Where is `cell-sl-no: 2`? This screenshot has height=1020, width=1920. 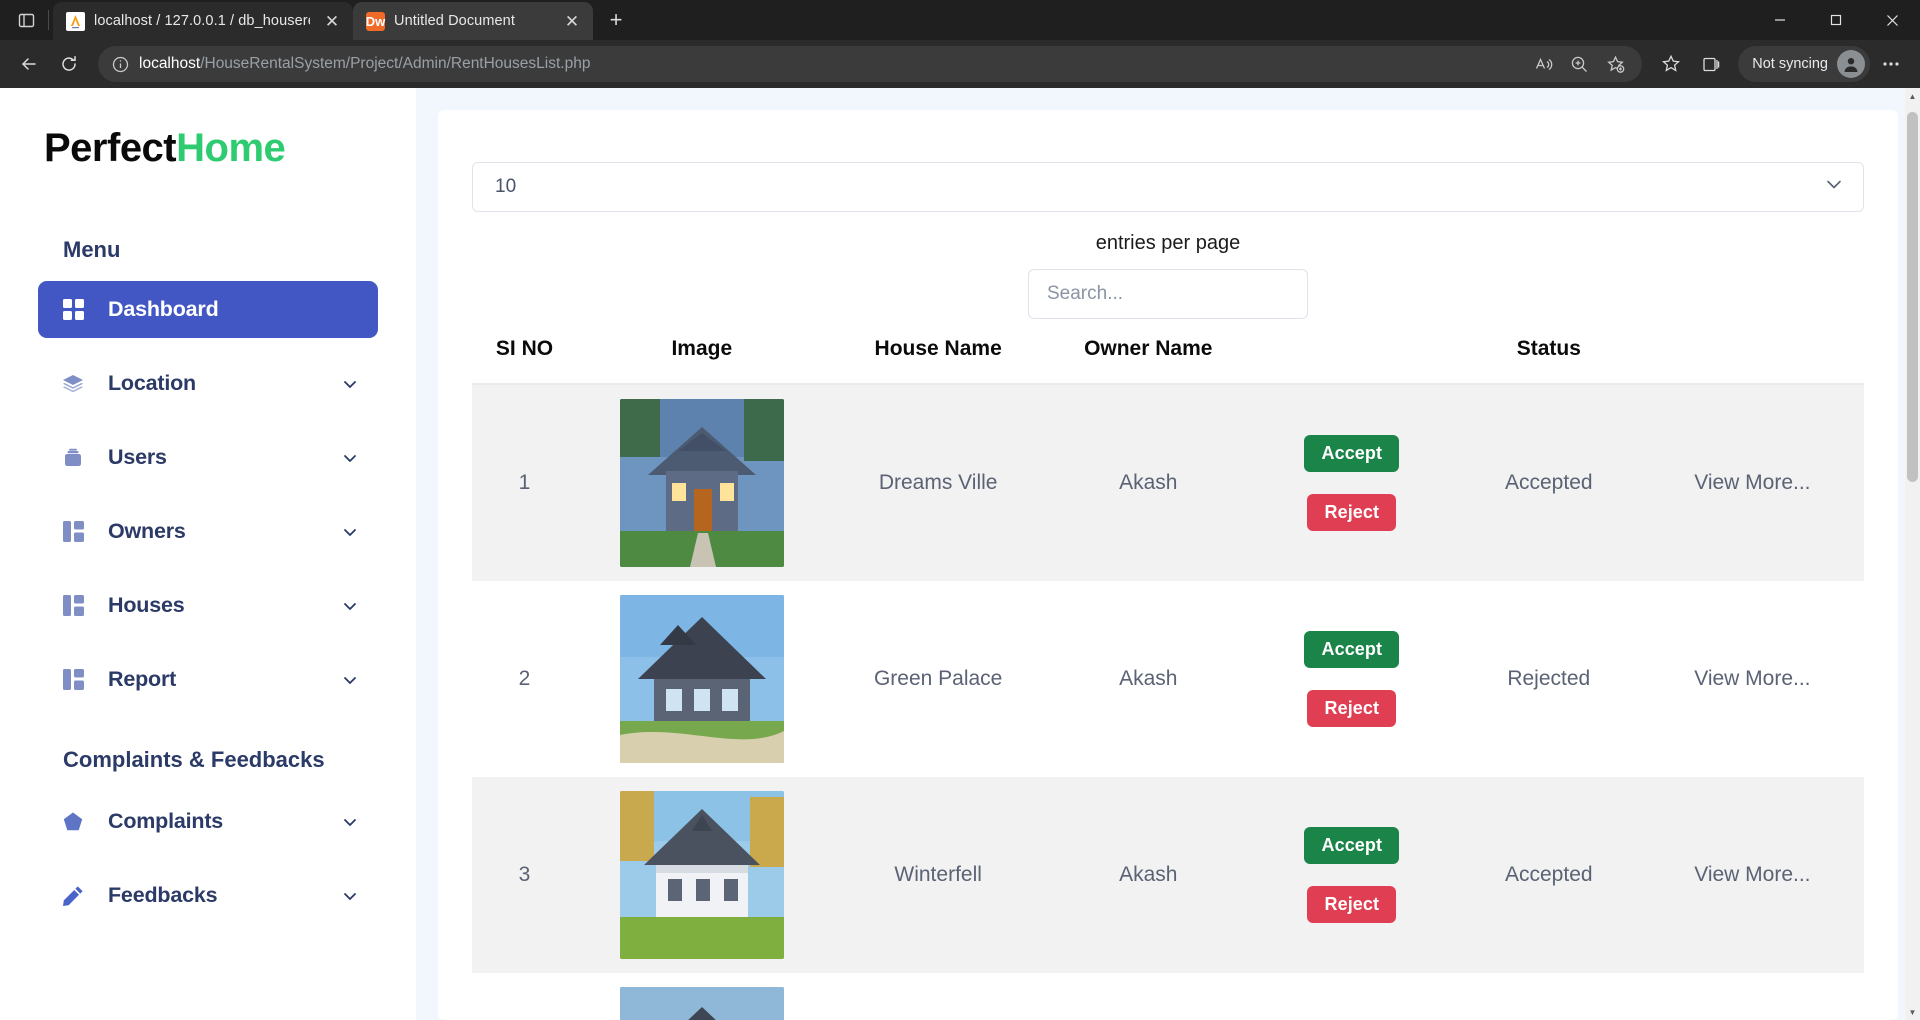 cell-sl-no: 2 is located at coordinates (524, 678).